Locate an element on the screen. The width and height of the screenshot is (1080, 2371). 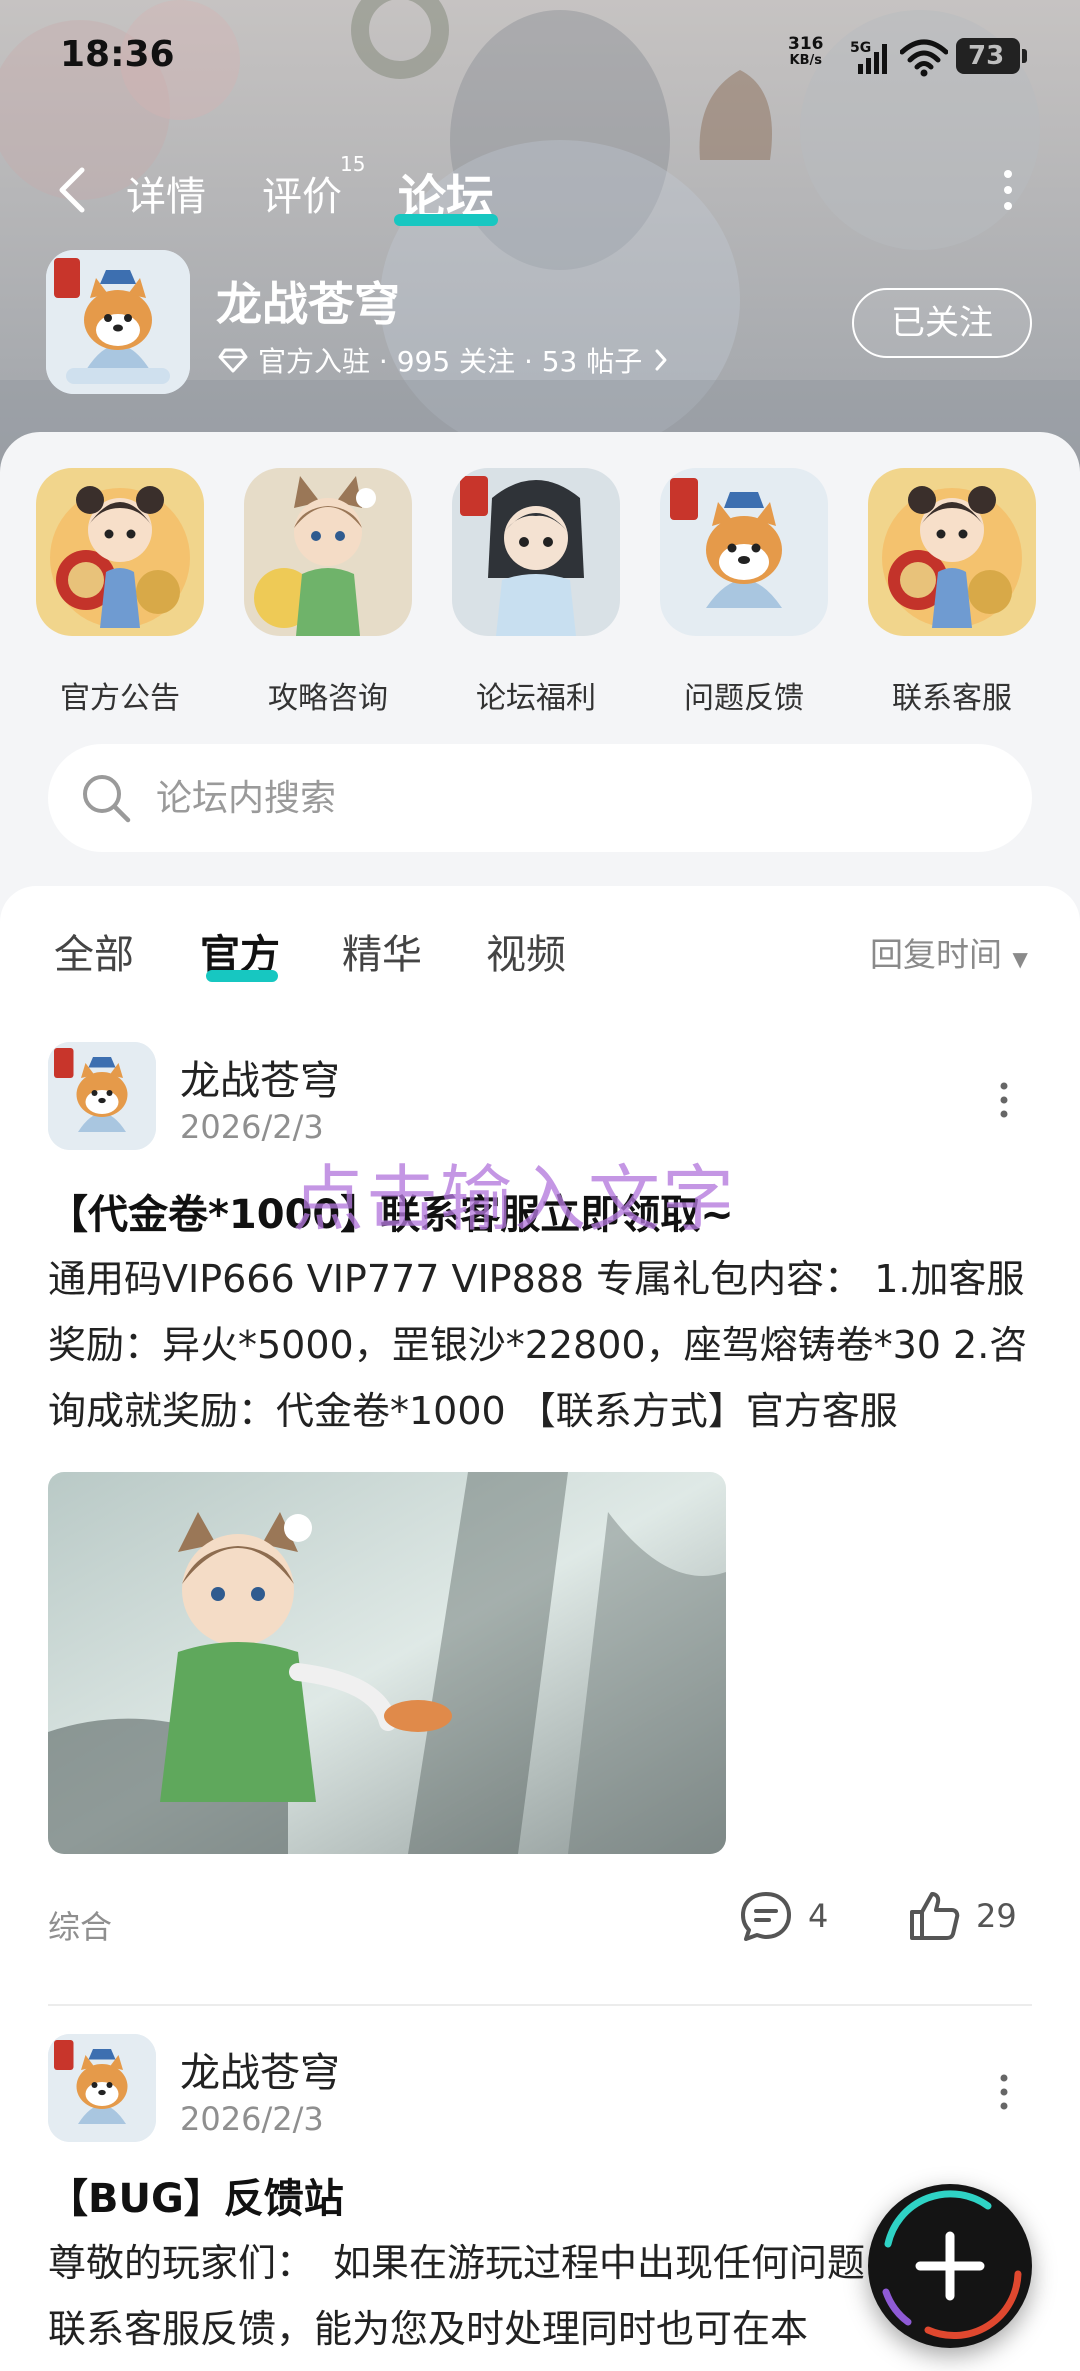
shortcut-welfare: 论坛福利 is located at coordinates (530, 591).